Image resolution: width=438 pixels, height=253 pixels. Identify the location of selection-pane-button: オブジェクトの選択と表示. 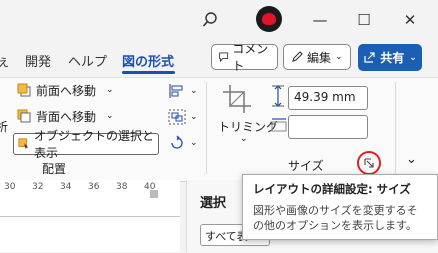
(86, 144).